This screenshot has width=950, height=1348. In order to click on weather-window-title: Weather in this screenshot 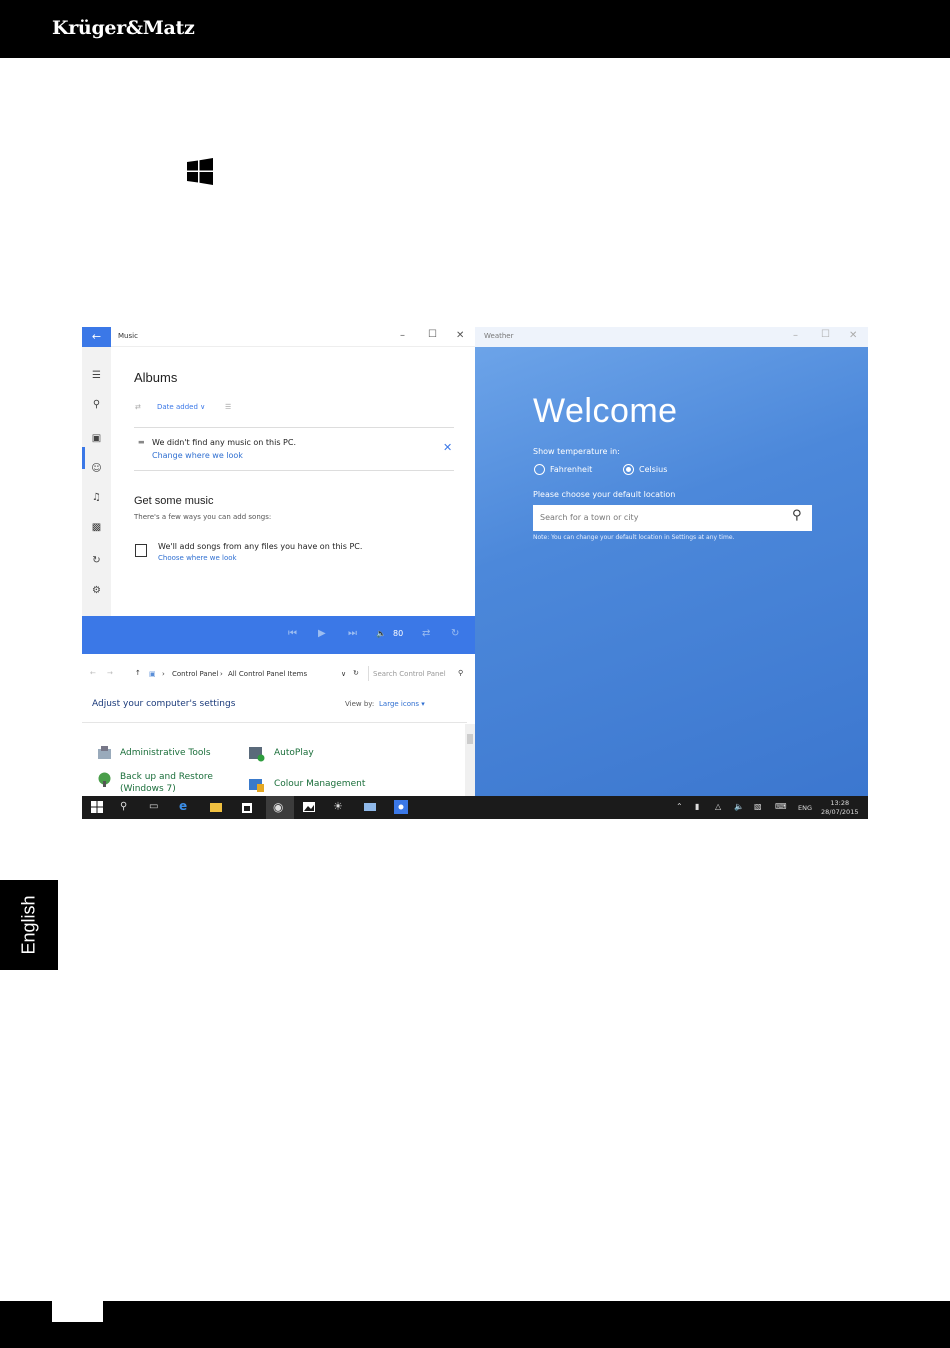, I will do `click(499, 336)`.